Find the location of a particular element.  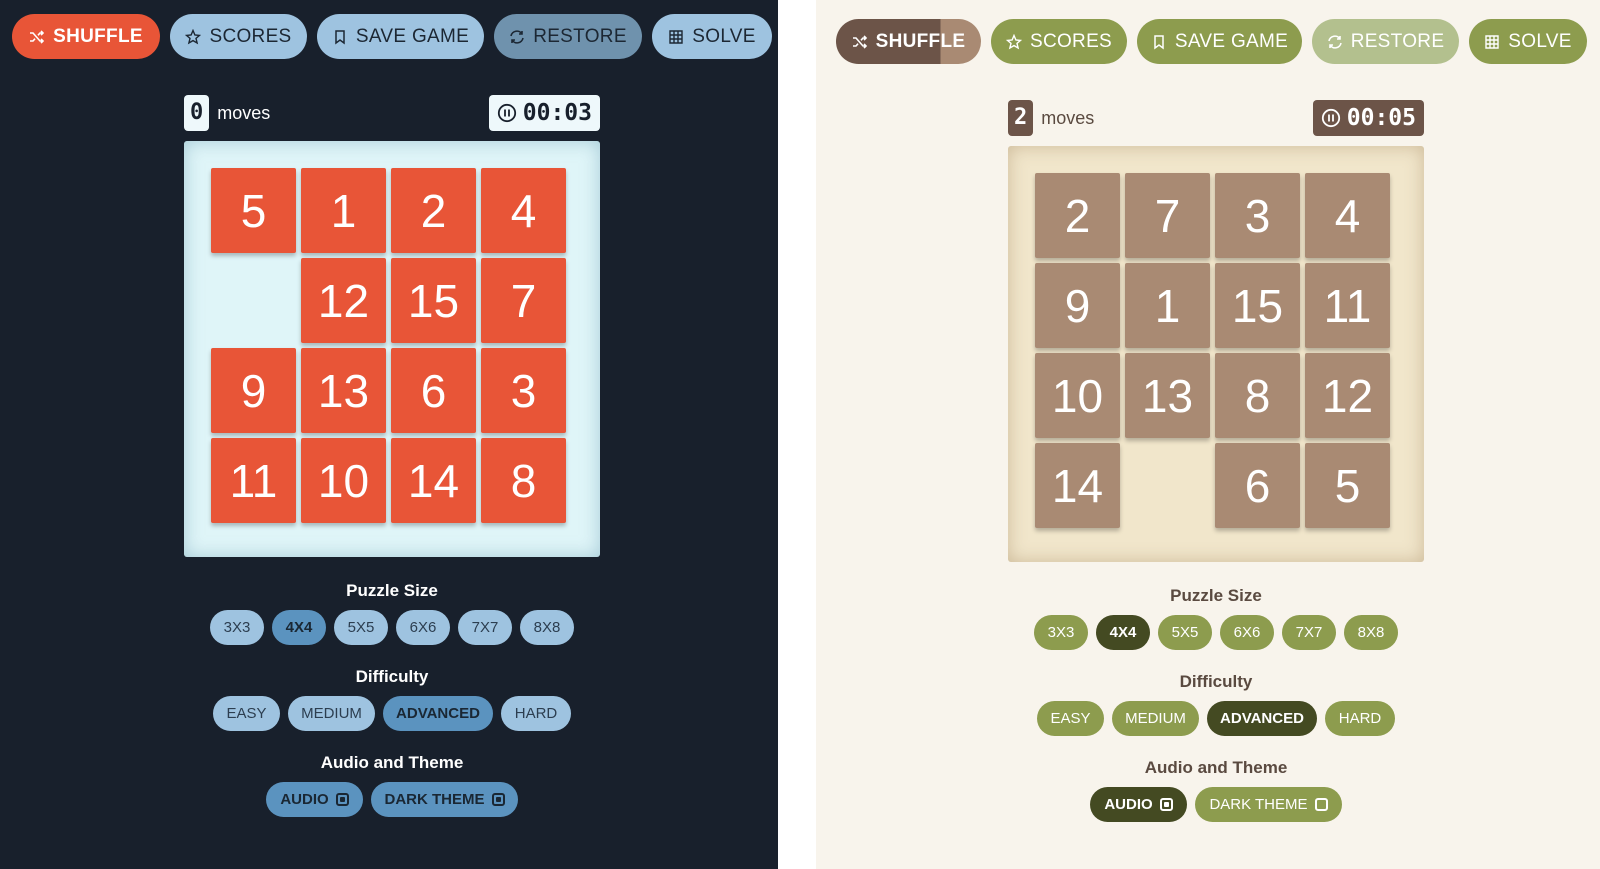

difficulty-options: EASY MEDIUM ADVANCED HARD is located at coordinates (1216, 718).